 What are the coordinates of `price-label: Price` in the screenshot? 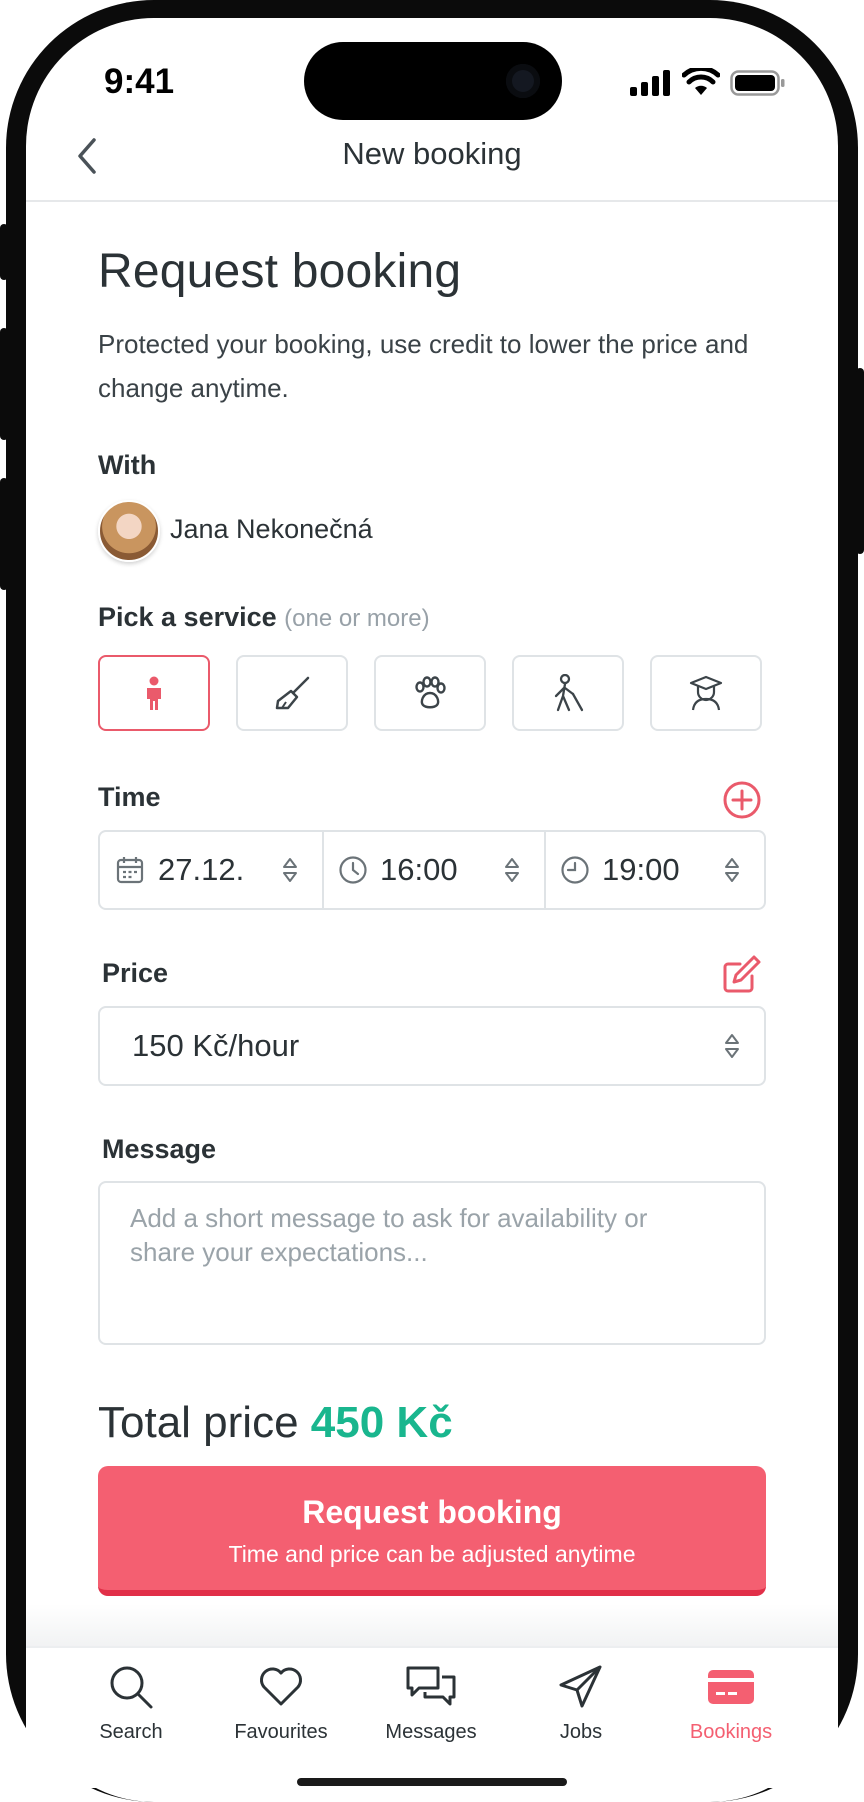 It's located at (135, 973).